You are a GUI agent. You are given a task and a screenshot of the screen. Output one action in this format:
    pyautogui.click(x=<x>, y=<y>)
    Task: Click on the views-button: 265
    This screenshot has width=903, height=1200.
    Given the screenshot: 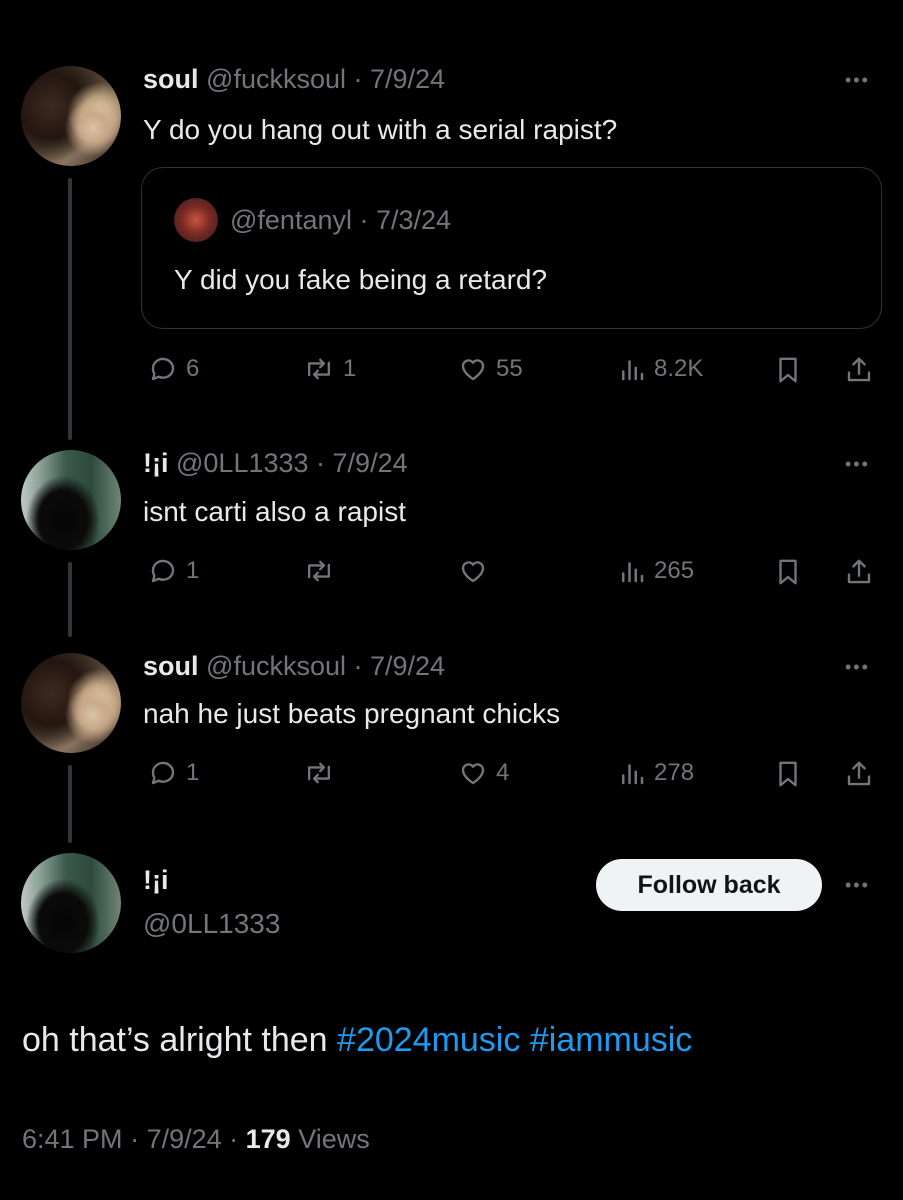 What is the action you would take?
    pyautogui.click(x=656, y=571)
    